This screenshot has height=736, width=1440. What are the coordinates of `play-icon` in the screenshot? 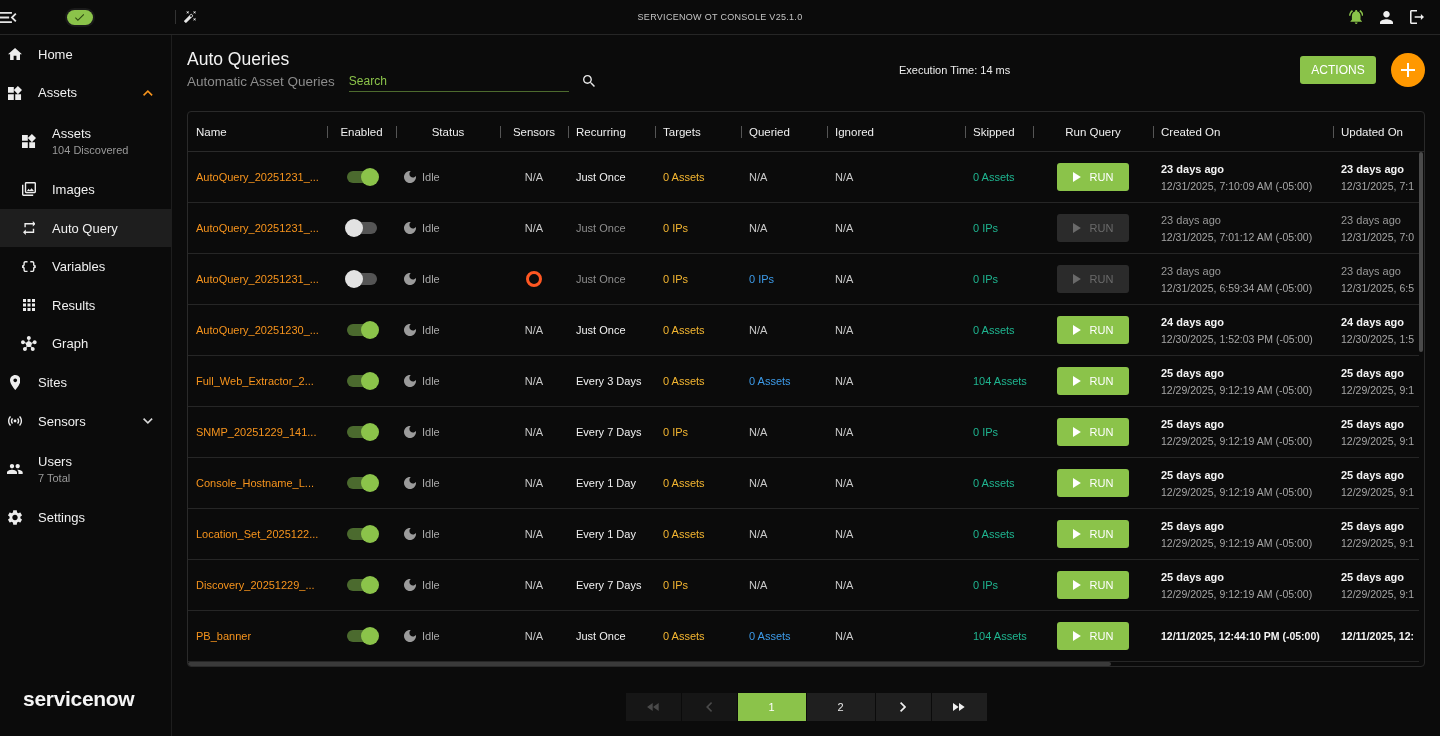 It's located at (1076, 636).